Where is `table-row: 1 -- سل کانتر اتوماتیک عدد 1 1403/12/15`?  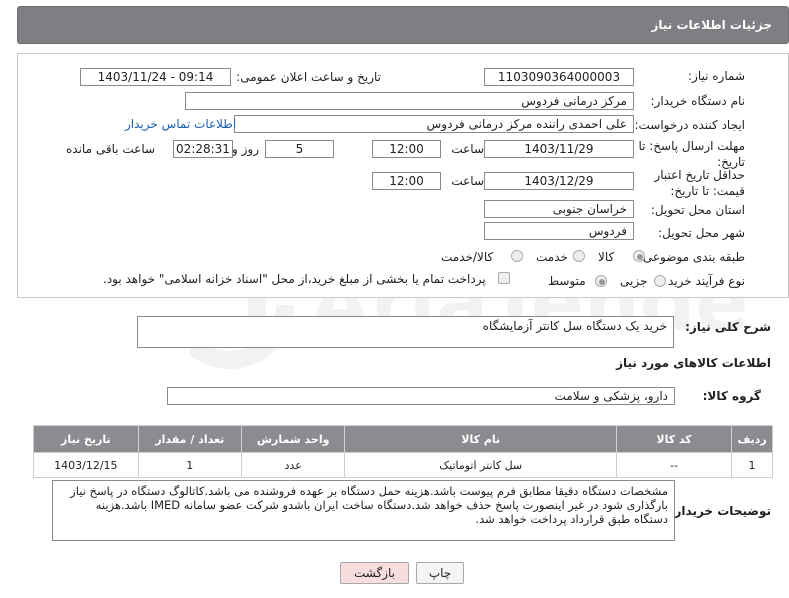 table-row: 1 -- سل کانتر اتوماتیک عدد 1 1403/12/15 is located at coordinates (403, 465).